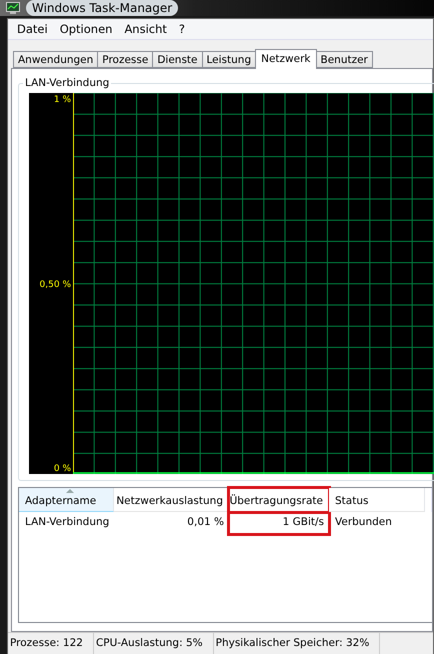 The image size is (434, 654). I want to click on table-cell-text: Verbunden, so click(363, 522).